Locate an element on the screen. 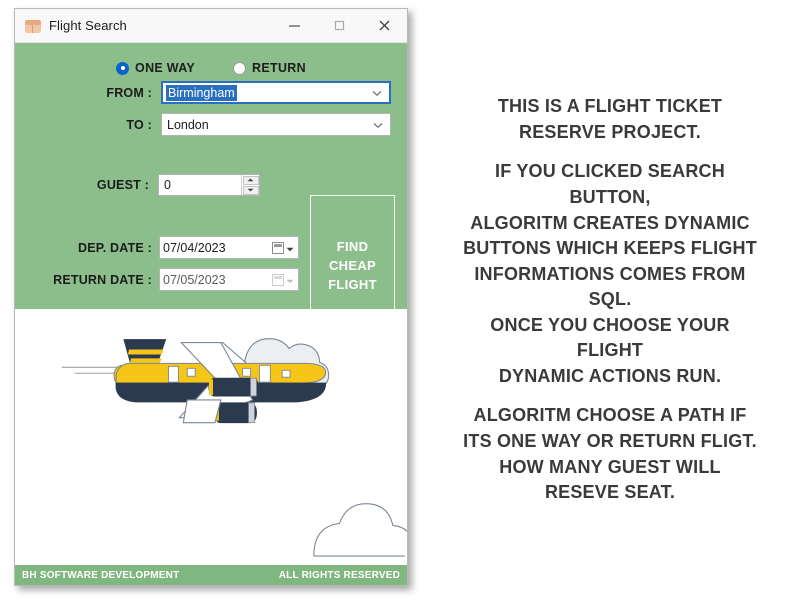 This screenshot has height=600, width=800. dep-date-label: DEP. DATE : is located at coordinates (115, 247).